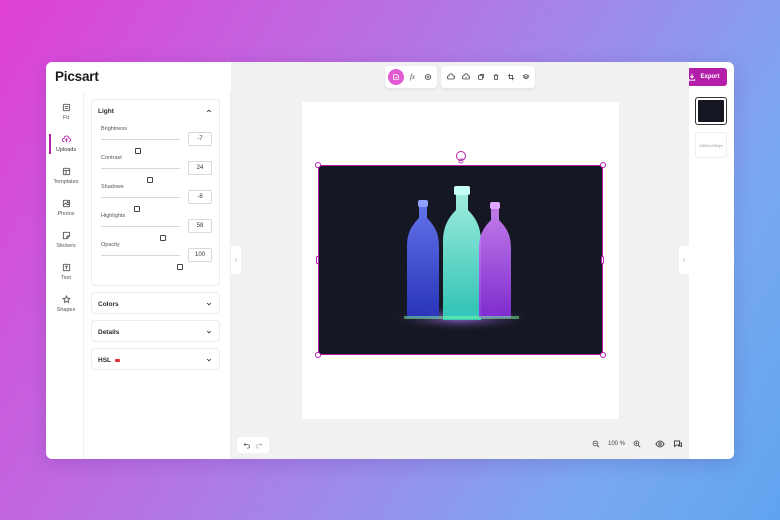 Image resolution: width=780 pixels, height=520 pixels. I want to click on shadows-value-input: -8, so click(200, 197).